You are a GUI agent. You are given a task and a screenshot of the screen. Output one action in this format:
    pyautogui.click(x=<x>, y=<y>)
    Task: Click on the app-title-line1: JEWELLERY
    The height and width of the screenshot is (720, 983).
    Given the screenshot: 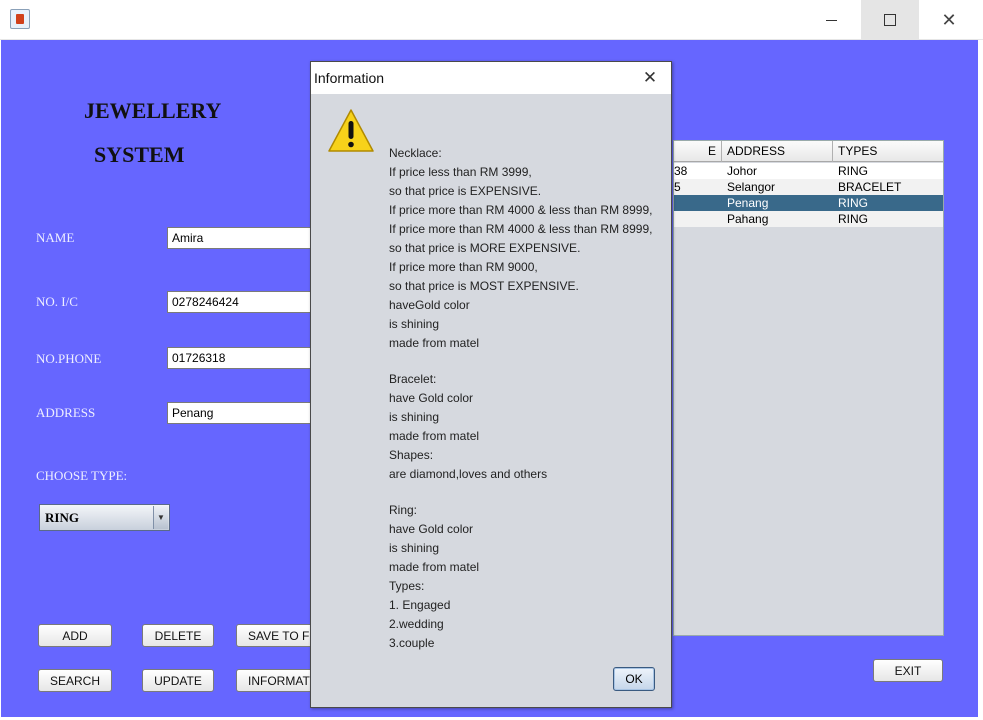 What is the action you would take?
    pyautogui.click(x=153, y=110)
    